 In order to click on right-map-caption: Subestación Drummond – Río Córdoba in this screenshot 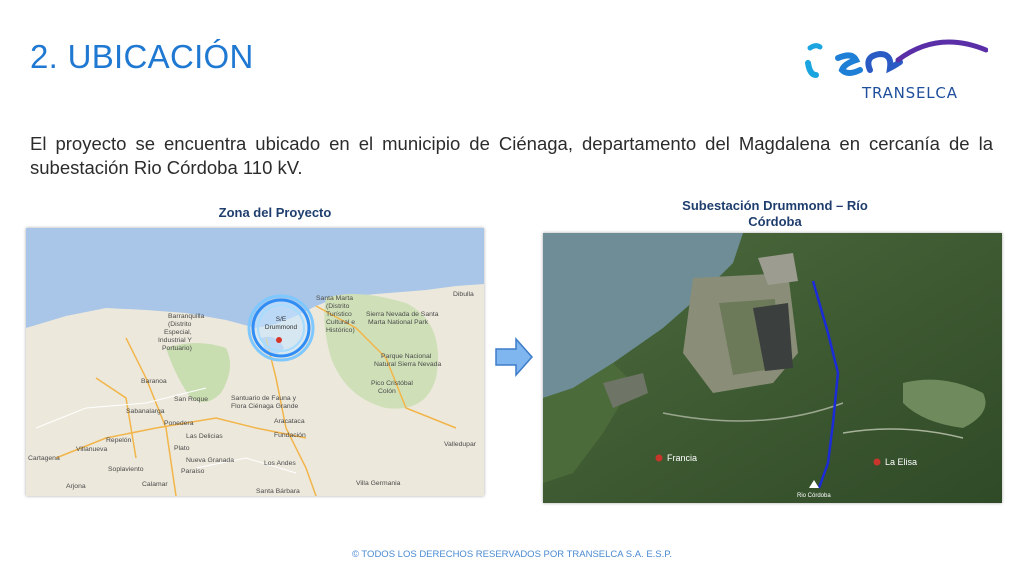, I will do `click(775, 213)`.